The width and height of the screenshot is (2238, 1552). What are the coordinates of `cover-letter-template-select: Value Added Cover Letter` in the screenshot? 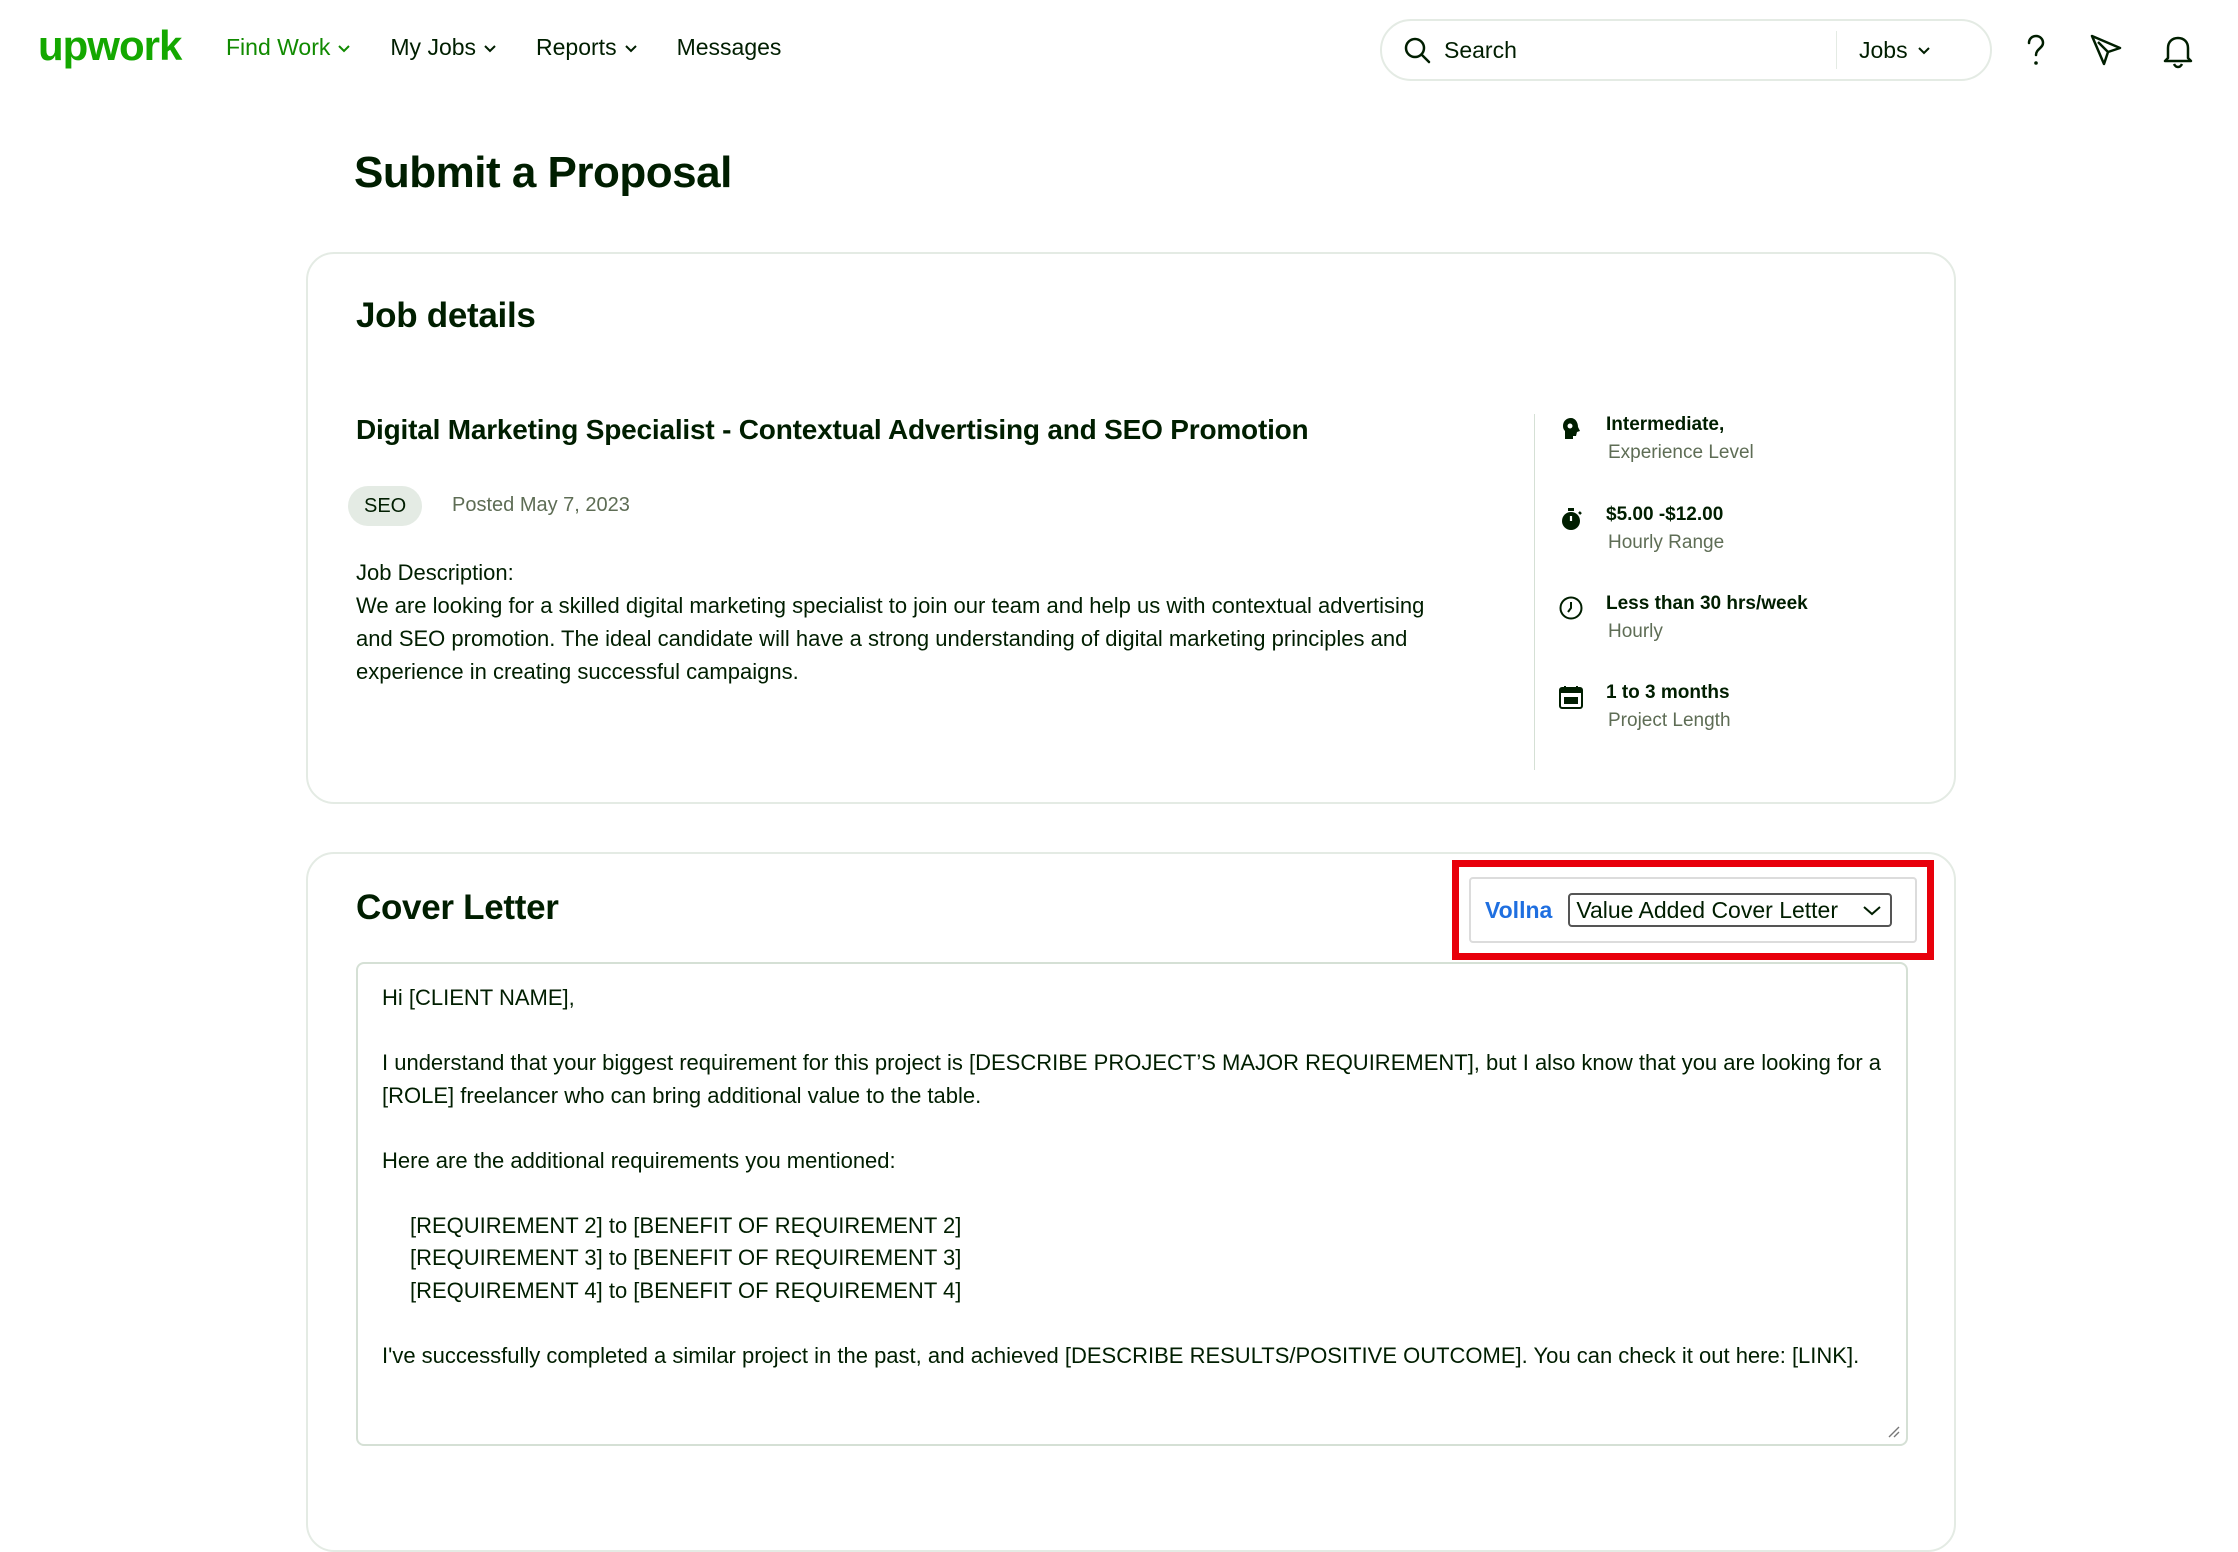 It's located at (1730, 910).